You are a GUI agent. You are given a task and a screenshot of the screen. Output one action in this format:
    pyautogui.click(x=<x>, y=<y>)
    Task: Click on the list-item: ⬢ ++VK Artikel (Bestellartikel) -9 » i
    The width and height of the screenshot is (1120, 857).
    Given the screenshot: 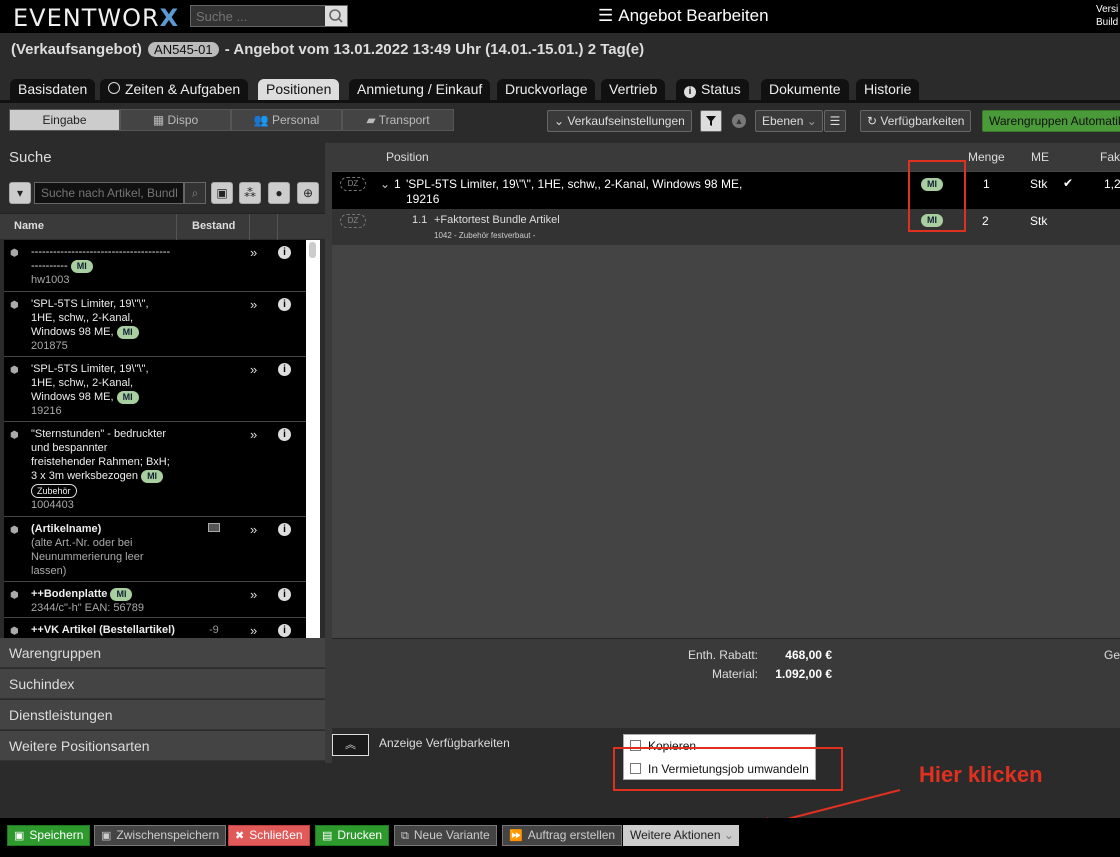 What is the action you would take?
    pyautogui.click(x=155, y=628)
    